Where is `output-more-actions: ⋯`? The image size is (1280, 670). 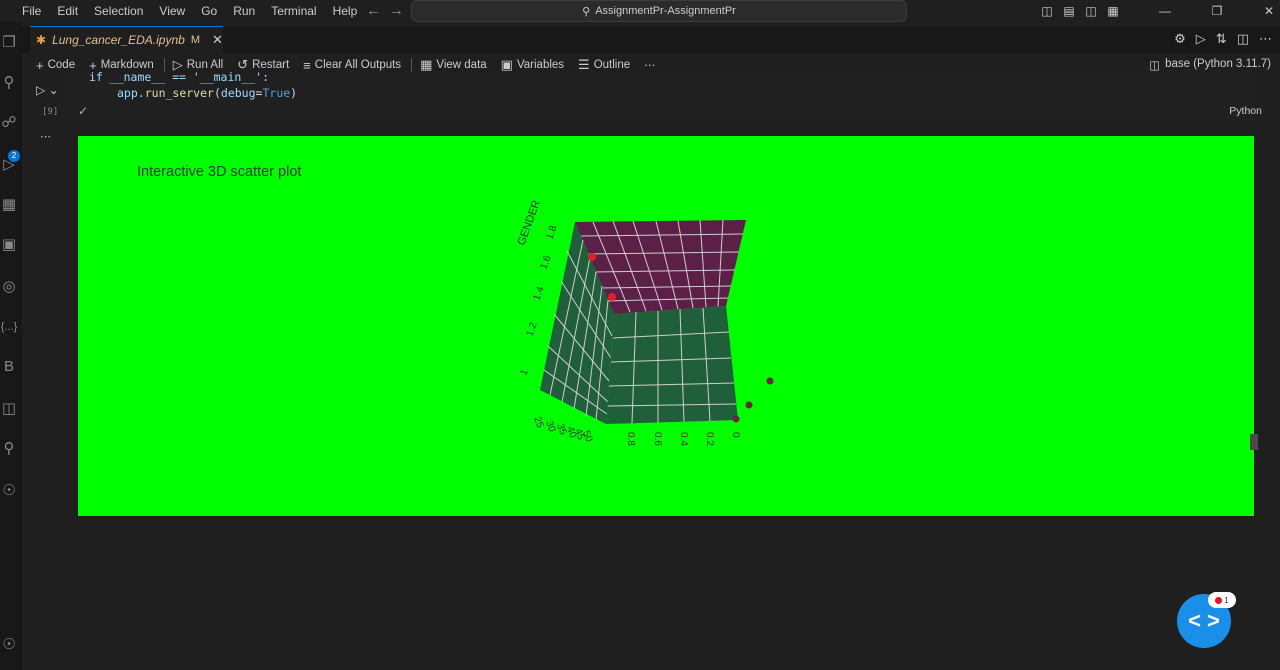
output-more-actions: ⋯ is located at coordinates (45, 136).